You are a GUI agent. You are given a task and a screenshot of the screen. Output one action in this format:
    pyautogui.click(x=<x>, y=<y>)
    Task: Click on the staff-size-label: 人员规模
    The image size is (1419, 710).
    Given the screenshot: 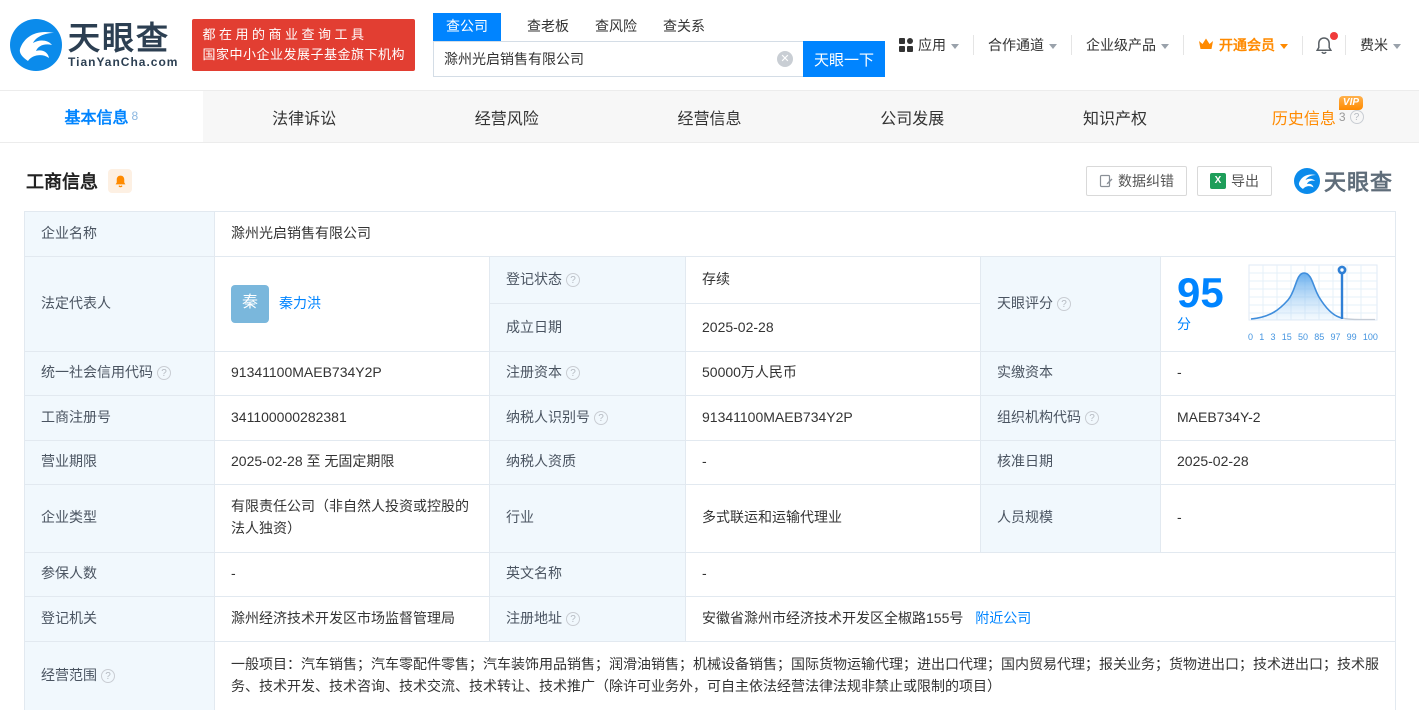 What is the action you would take?
    pyautogui.click(x=1070, y=518)
    